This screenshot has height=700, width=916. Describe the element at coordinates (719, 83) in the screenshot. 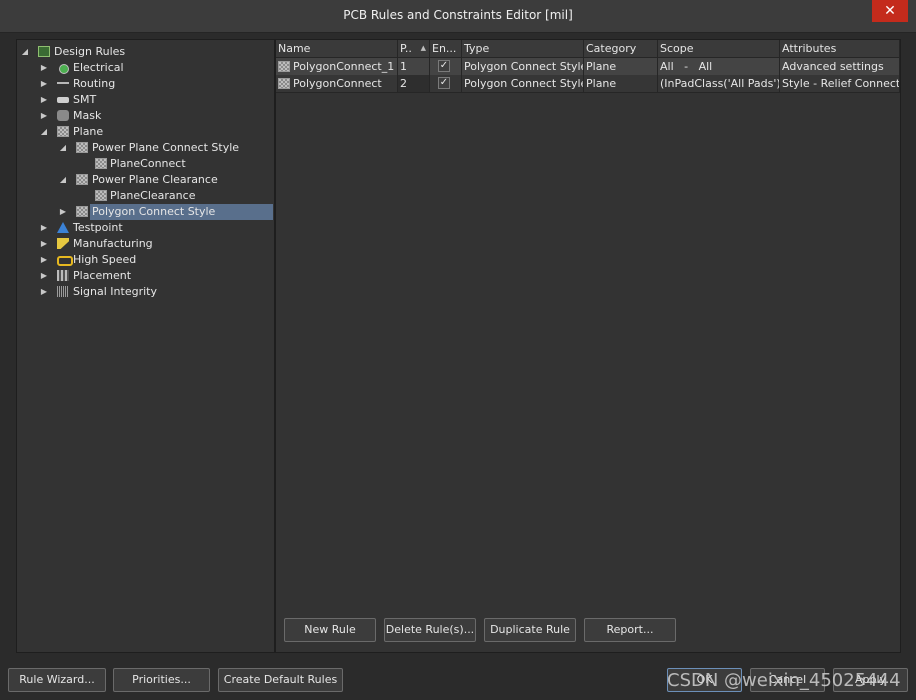

I see `cell-scope: (InPadClass('All Pads'))` at that location.